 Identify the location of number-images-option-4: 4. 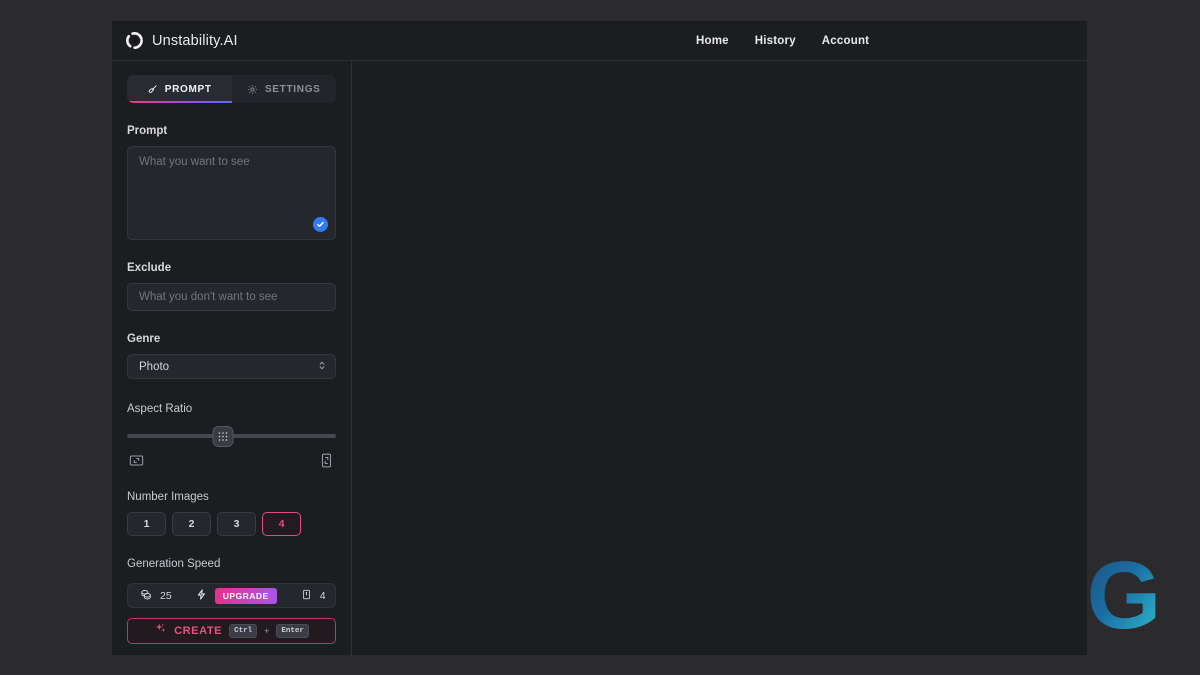
(281, 524).